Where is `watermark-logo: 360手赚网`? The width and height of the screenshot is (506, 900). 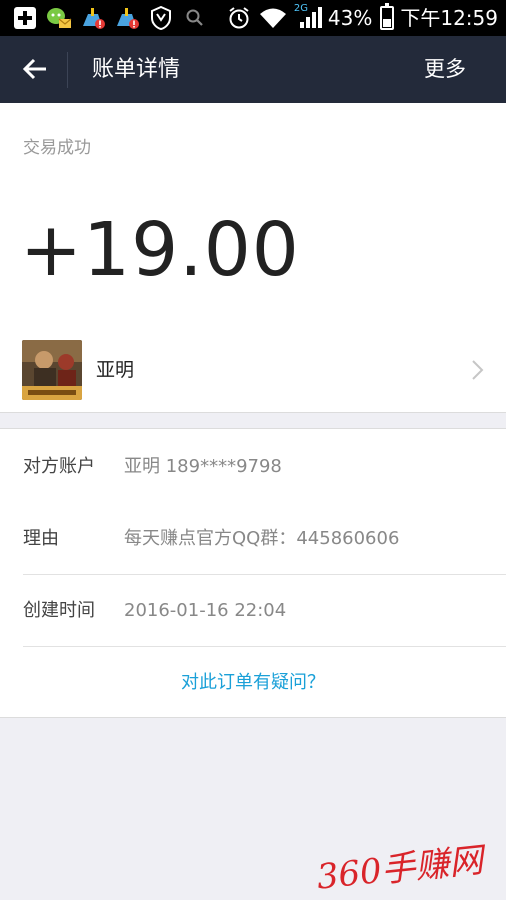 watermark-logo: 360手赚网 is located at coordinates (402, 866).